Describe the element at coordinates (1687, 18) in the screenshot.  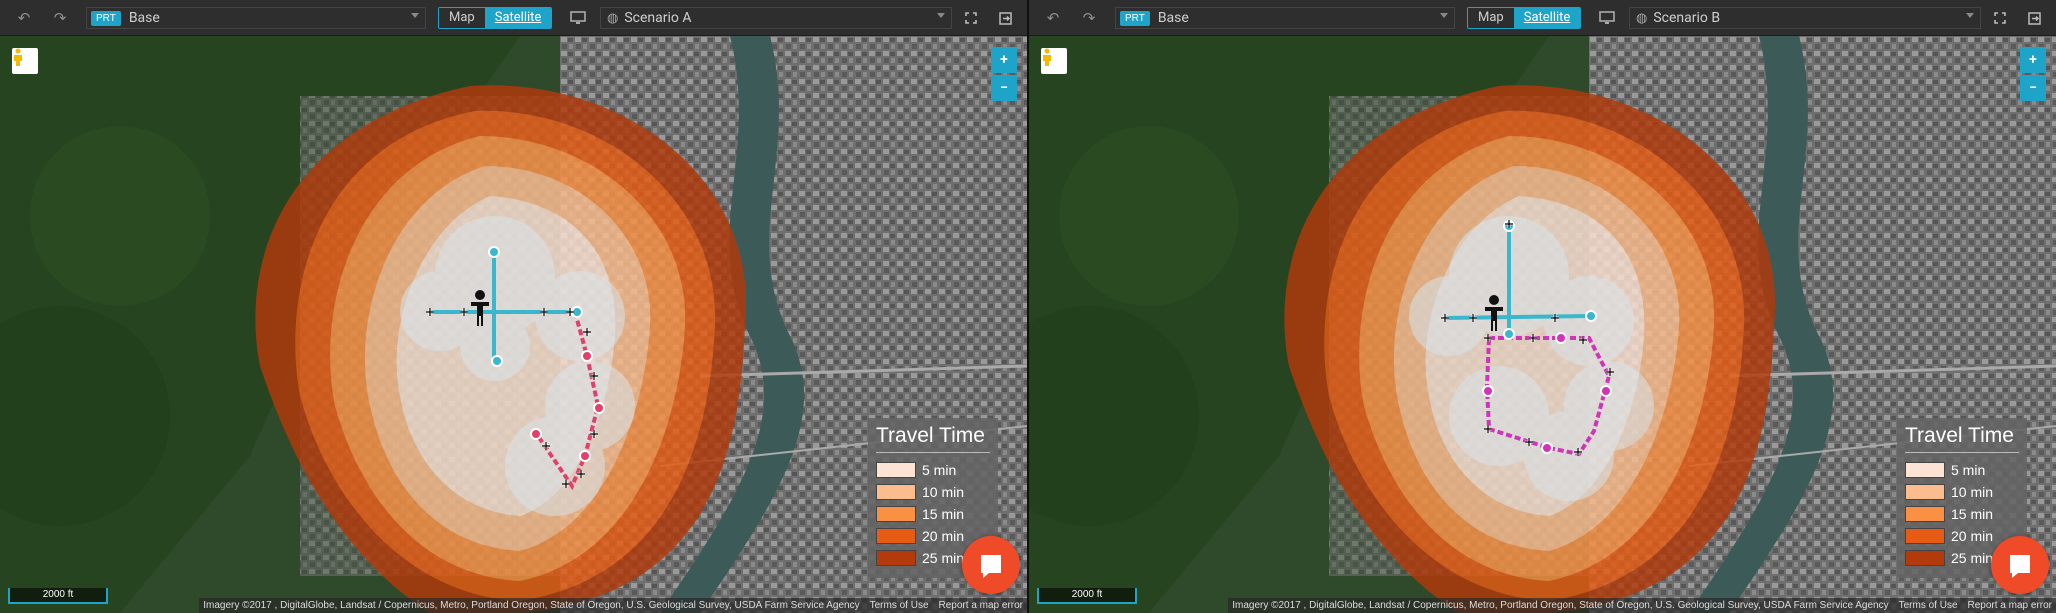
I see `scenario-name: Scenario B` at that location.